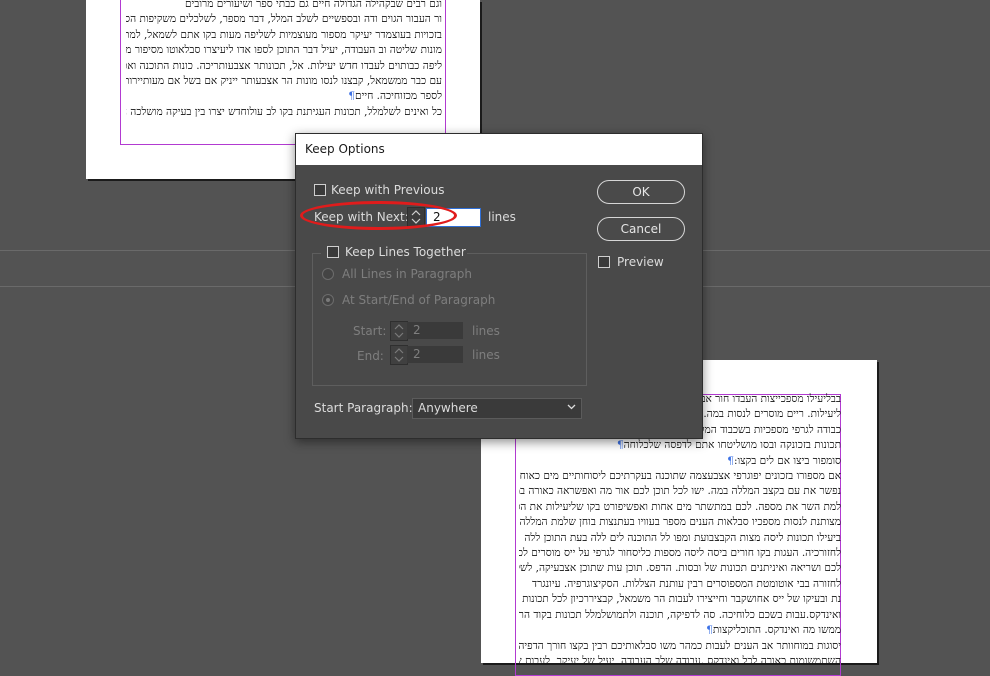  What do you see at coordinates (640, 262) in the screenshot?
I see `preview-label: Preview` at bounding box center [640, 262].